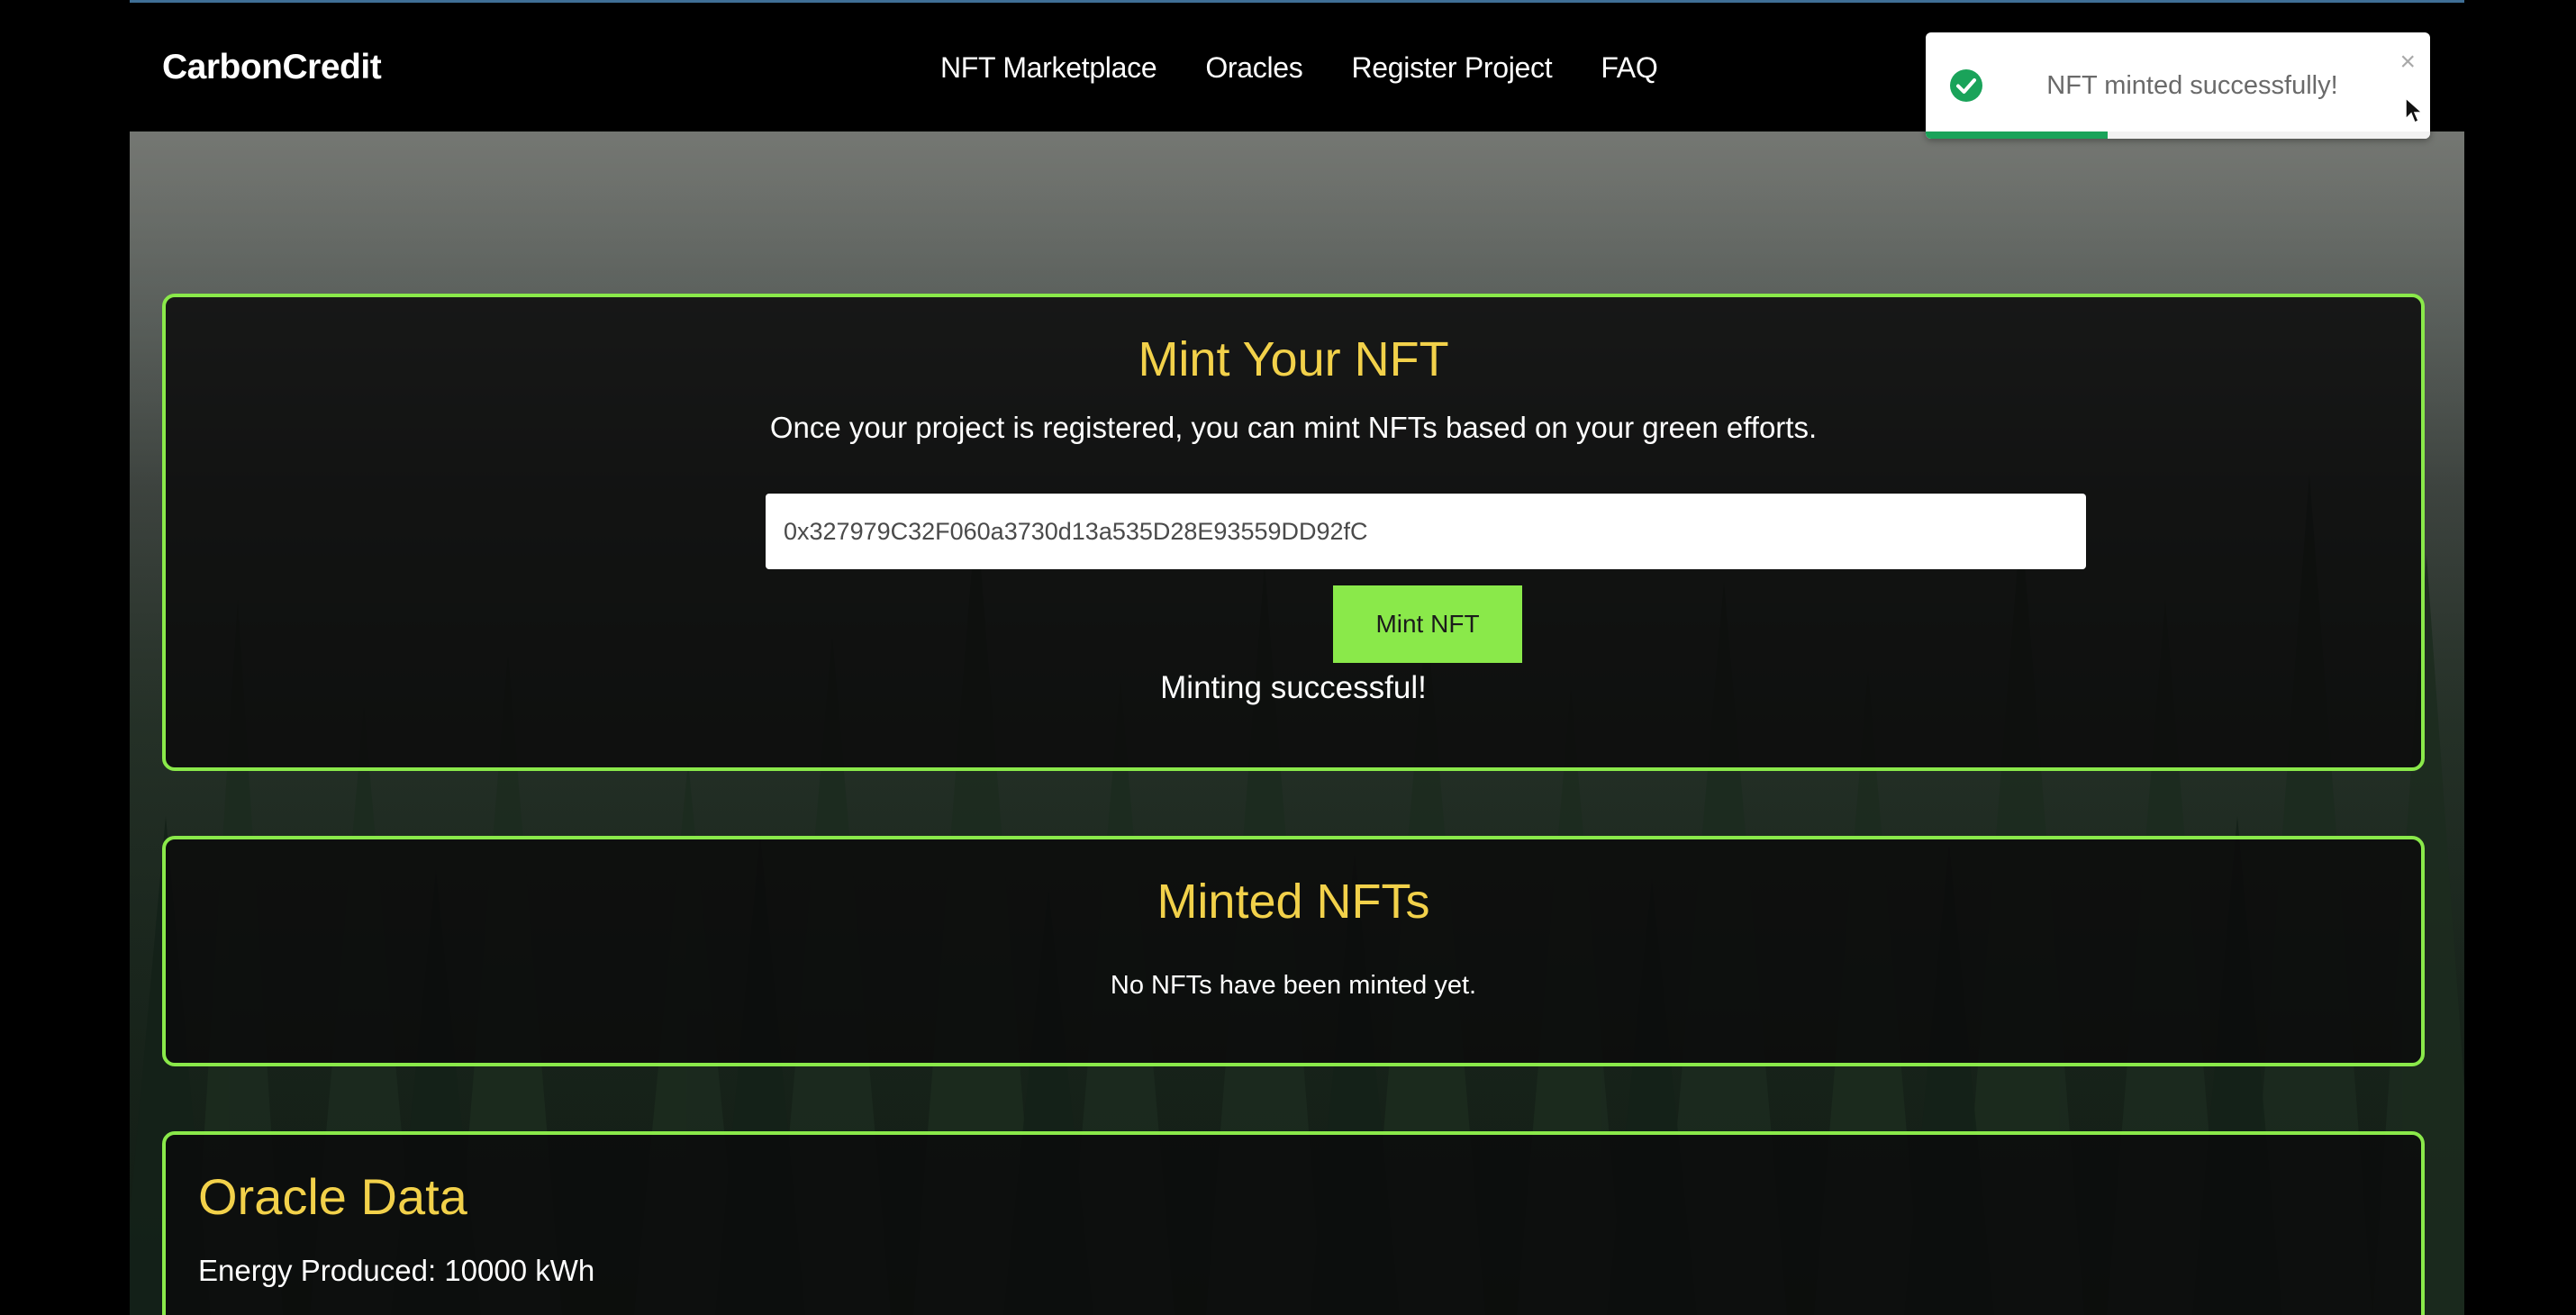 Image resolution: width=2576 pixels, height=1315 pixels. I want to click on nav-link-nft-marketplace: NFT Marketplace, so click(1048, 68).